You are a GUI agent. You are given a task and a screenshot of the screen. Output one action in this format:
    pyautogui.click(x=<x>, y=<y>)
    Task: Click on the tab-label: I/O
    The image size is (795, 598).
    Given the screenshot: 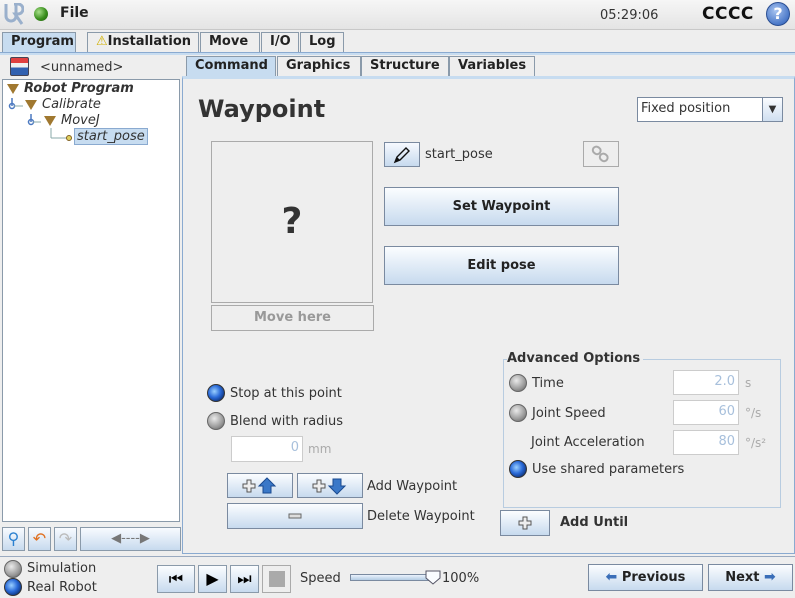 What is the action you would take?
    pyautogui.click(x=280, y=41)
    